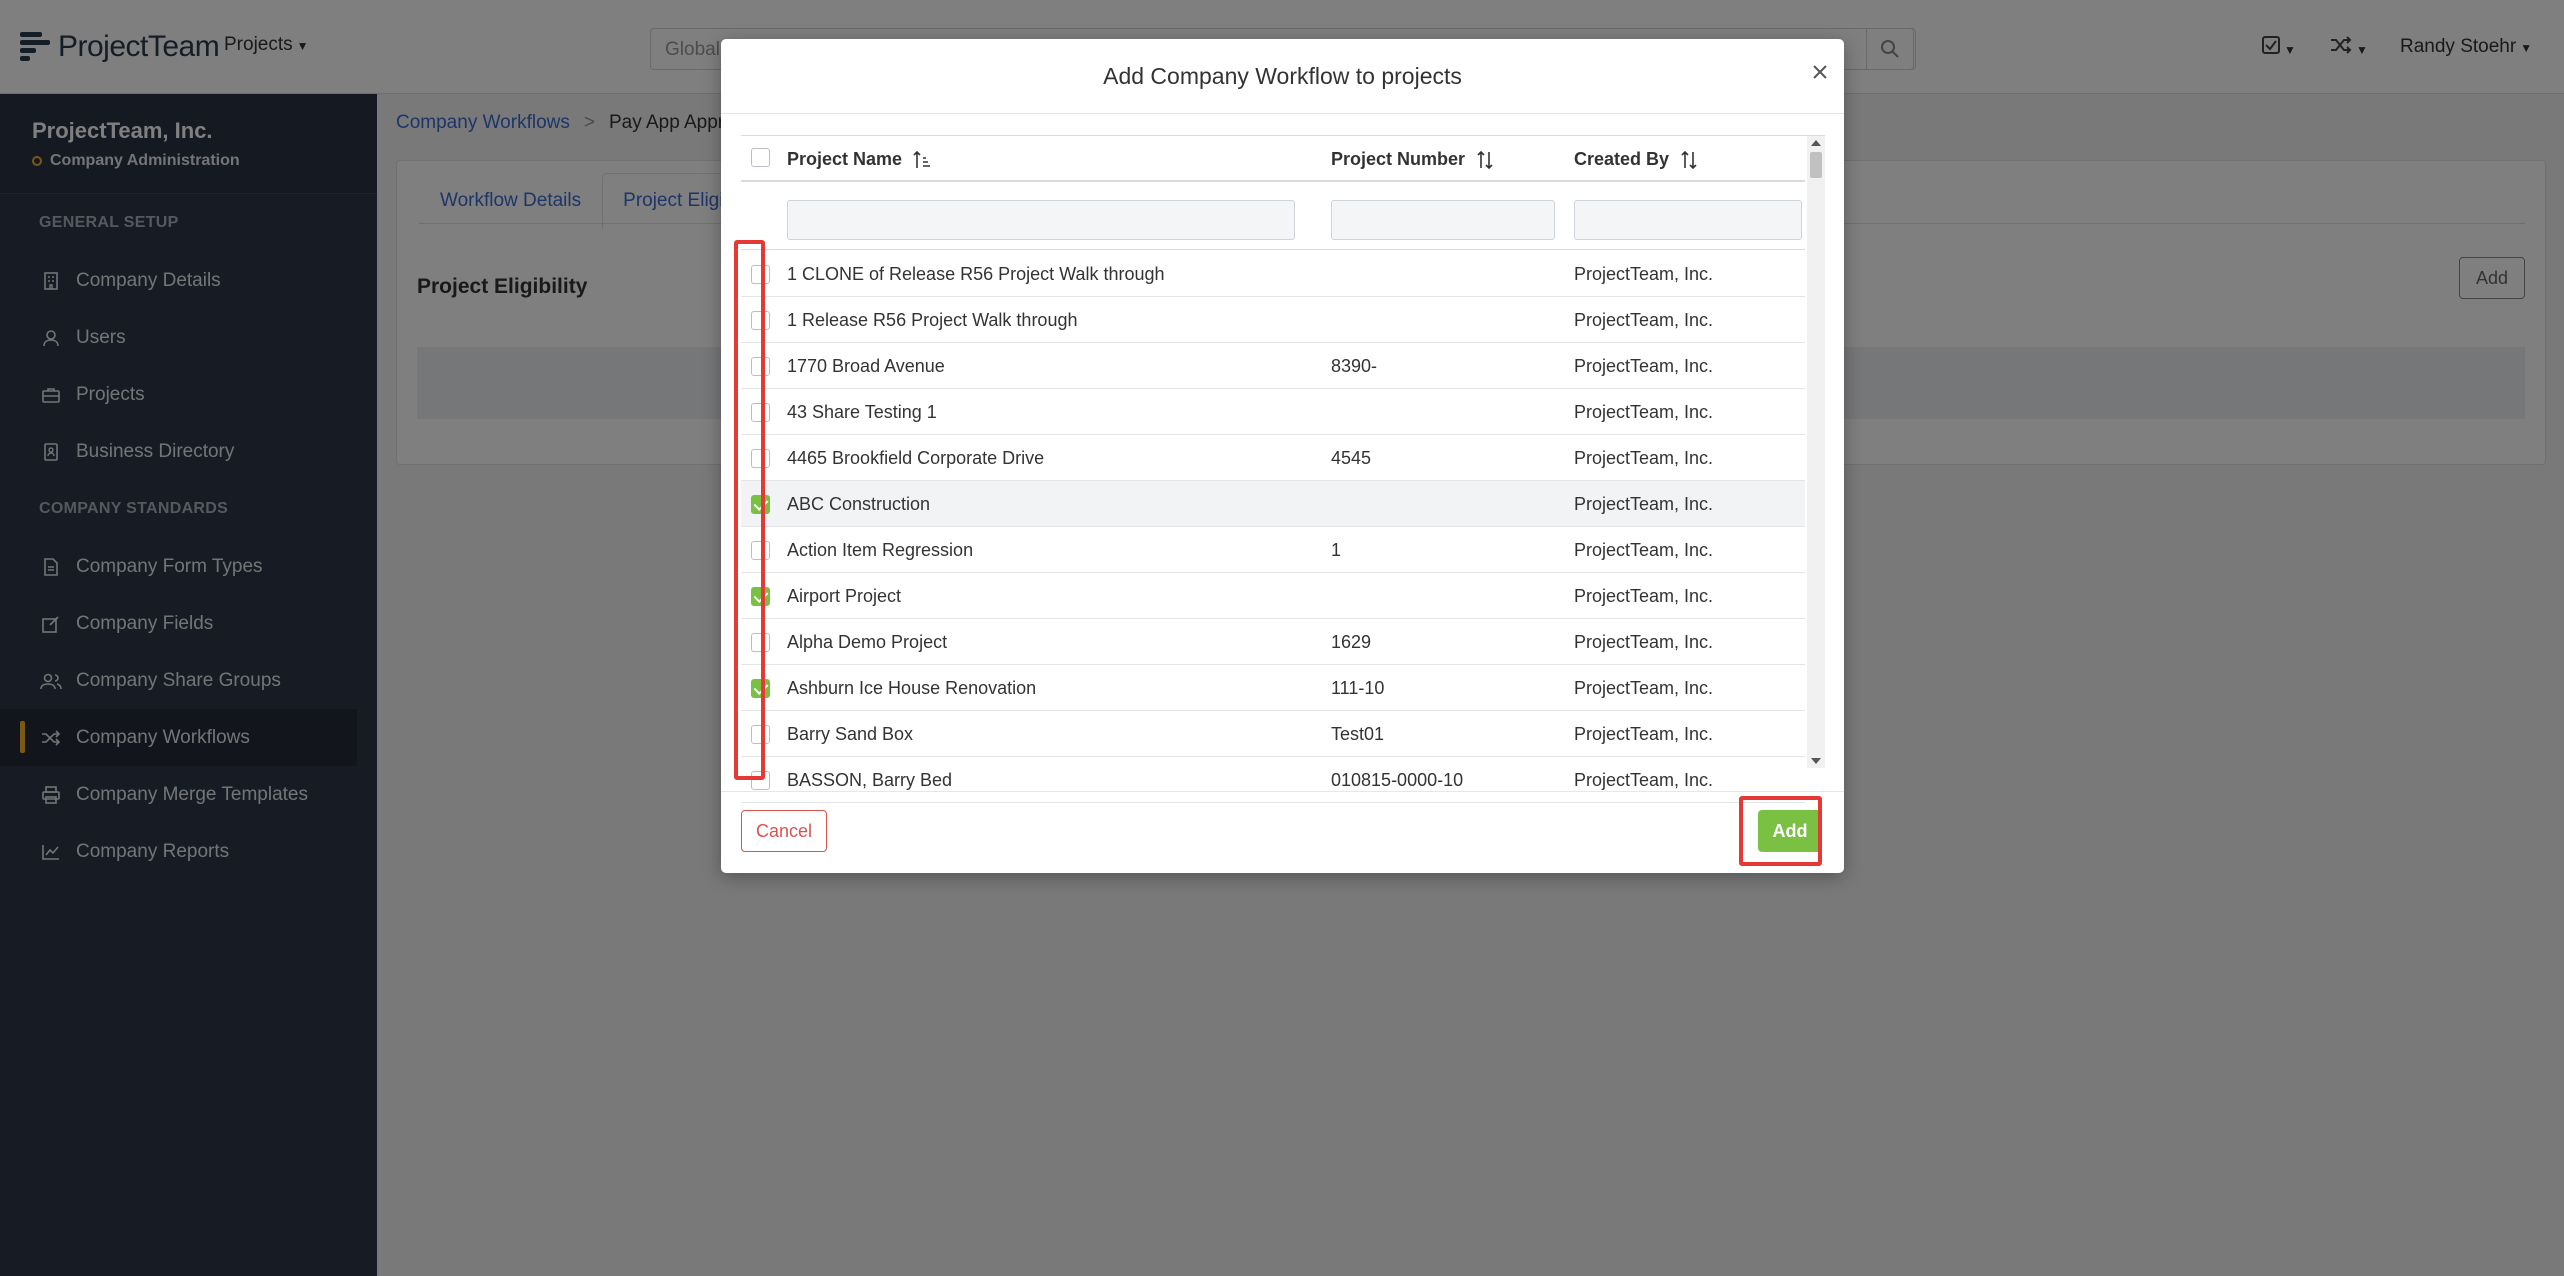  What do you see at coordinates (784, 831) in the screenshot?
I see `cancel-button: Cancel` at bounding box center [784, 831].